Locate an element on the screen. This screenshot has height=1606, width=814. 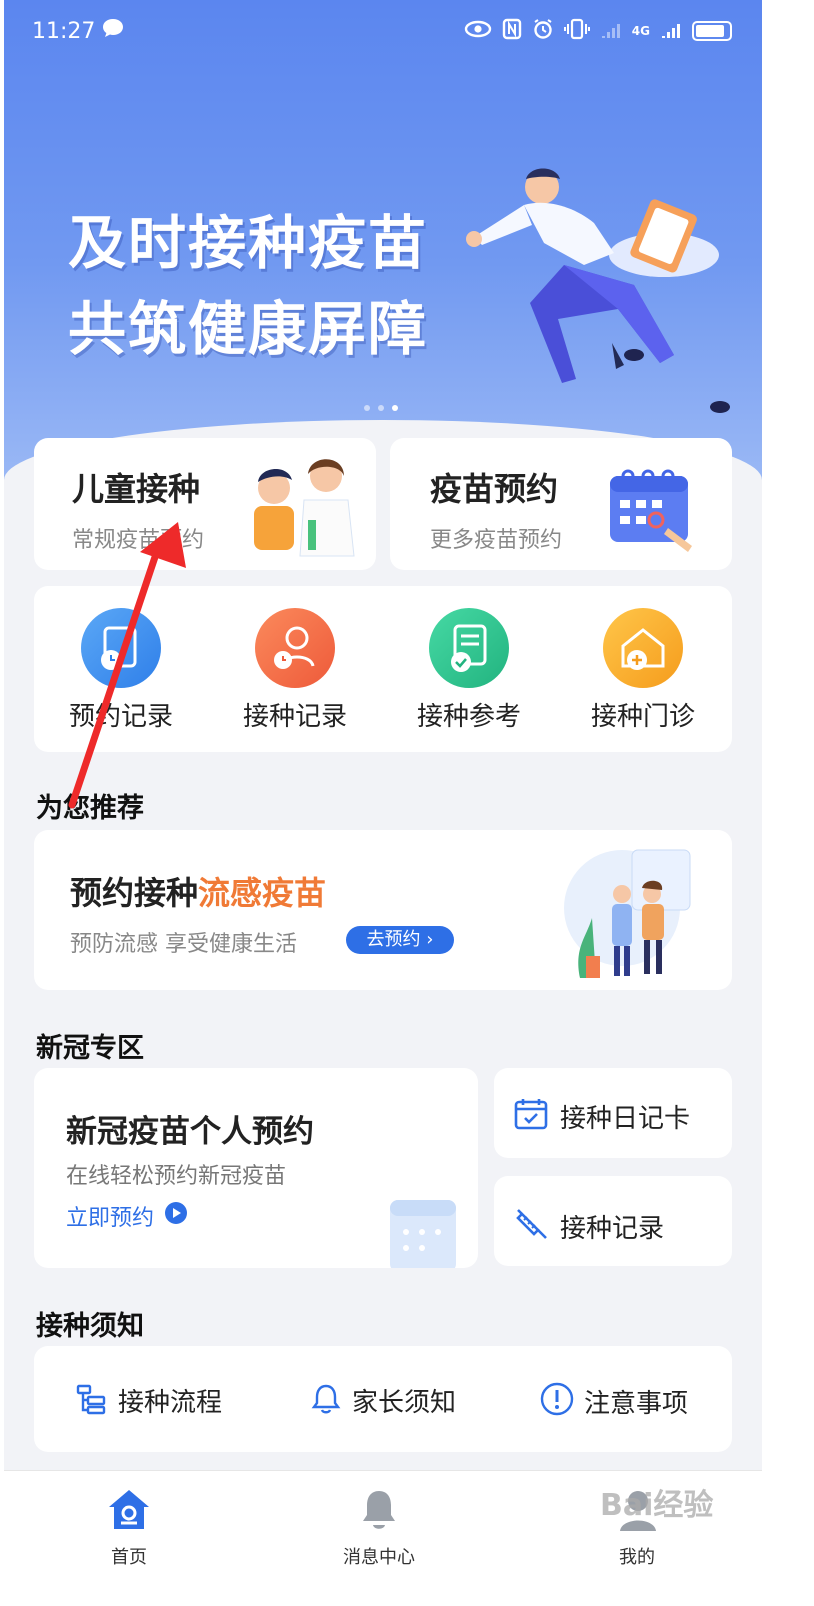
book-now-label: 去预约 is located at coordinates (393, 939).